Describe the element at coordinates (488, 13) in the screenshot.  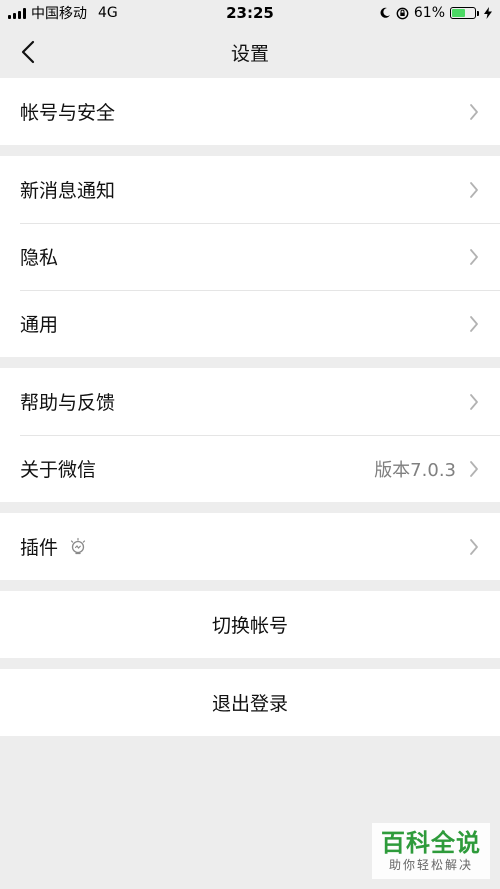
I see `charging-icon` at that location.